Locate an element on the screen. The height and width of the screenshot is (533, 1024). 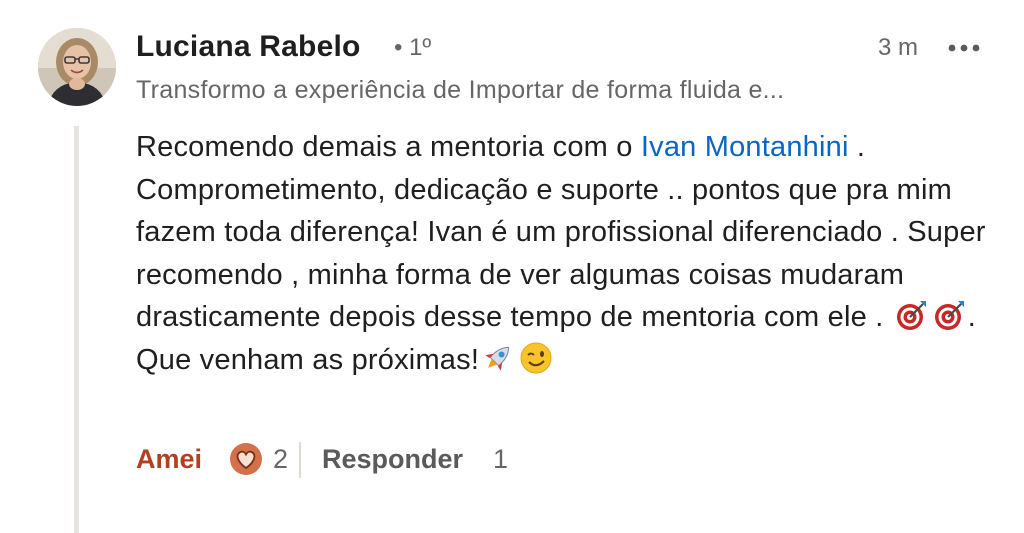
avatar is located at coordinates (77, 67).